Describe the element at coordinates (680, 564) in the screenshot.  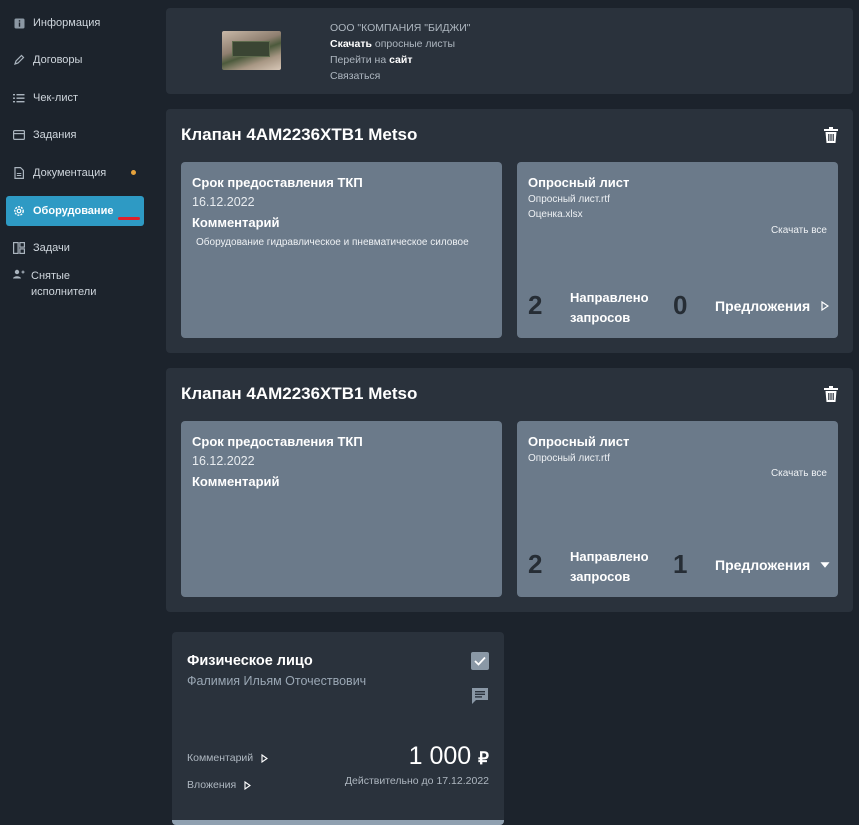
I see `offers-count: 1` at that location.